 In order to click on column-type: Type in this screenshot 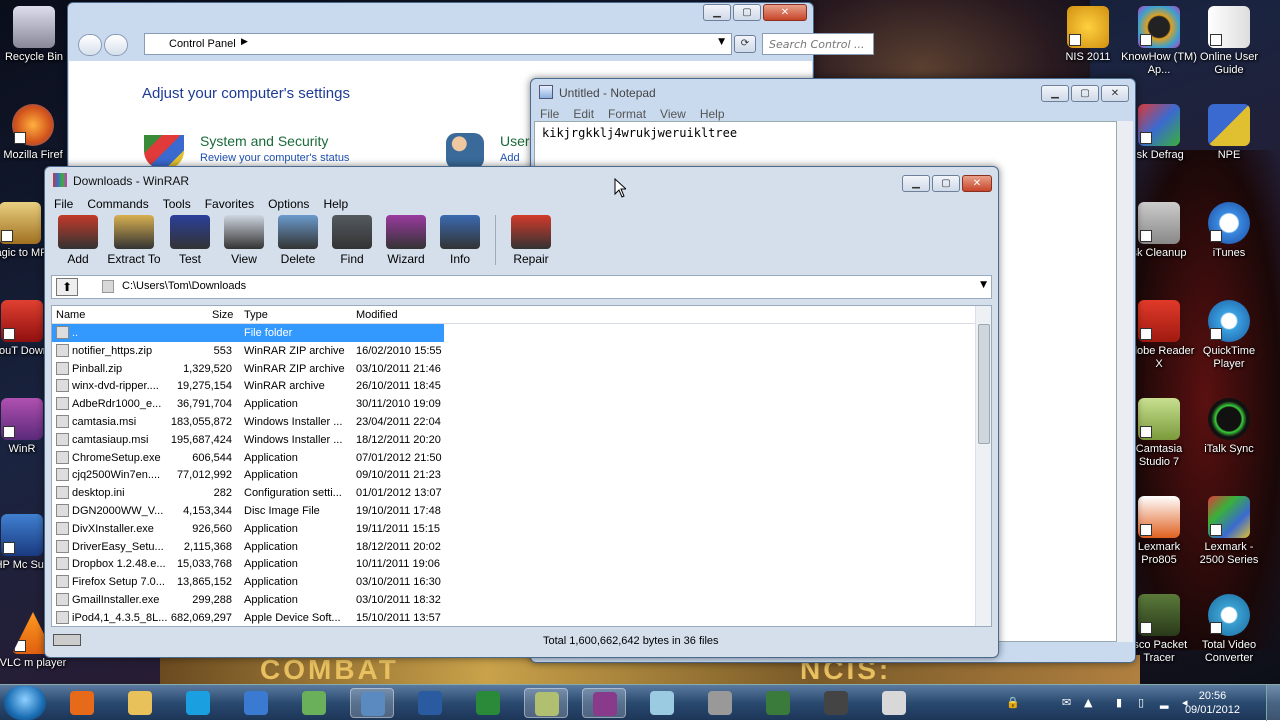, I will do `click(256, 315)`.